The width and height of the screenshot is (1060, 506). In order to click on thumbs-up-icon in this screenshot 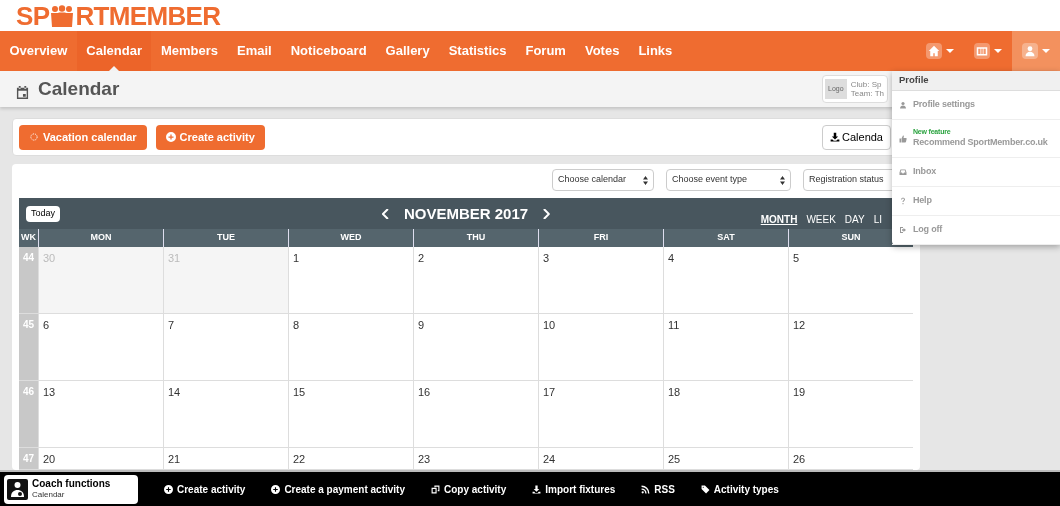, I will do `click(903, 138)`.